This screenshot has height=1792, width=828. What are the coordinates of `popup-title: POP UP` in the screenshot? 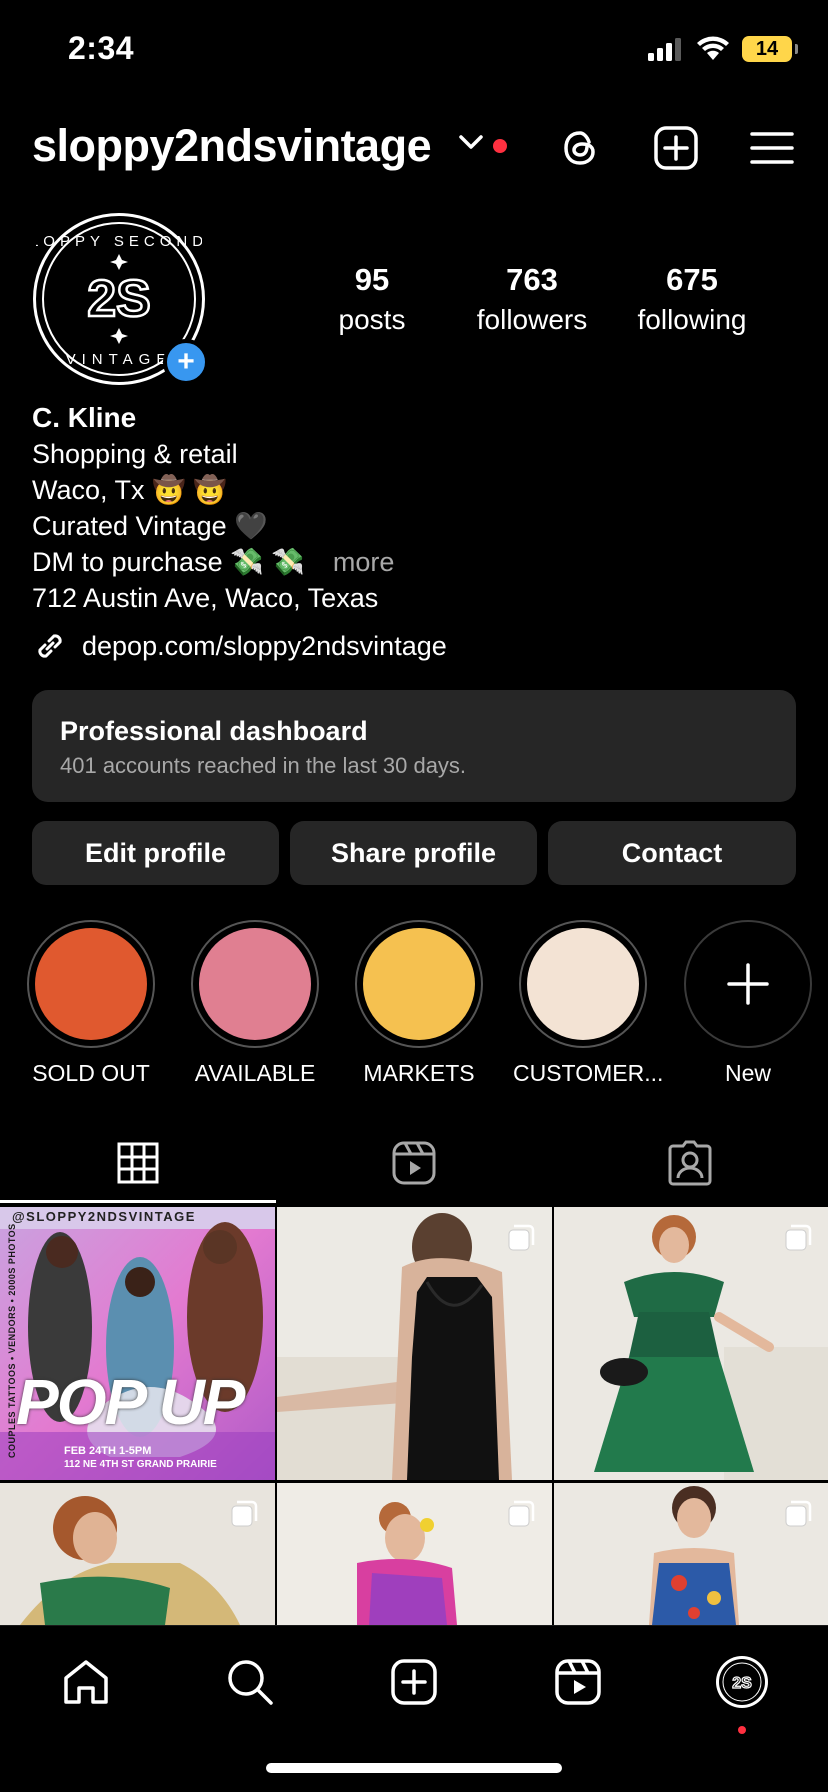 It's located at (130, 1402).